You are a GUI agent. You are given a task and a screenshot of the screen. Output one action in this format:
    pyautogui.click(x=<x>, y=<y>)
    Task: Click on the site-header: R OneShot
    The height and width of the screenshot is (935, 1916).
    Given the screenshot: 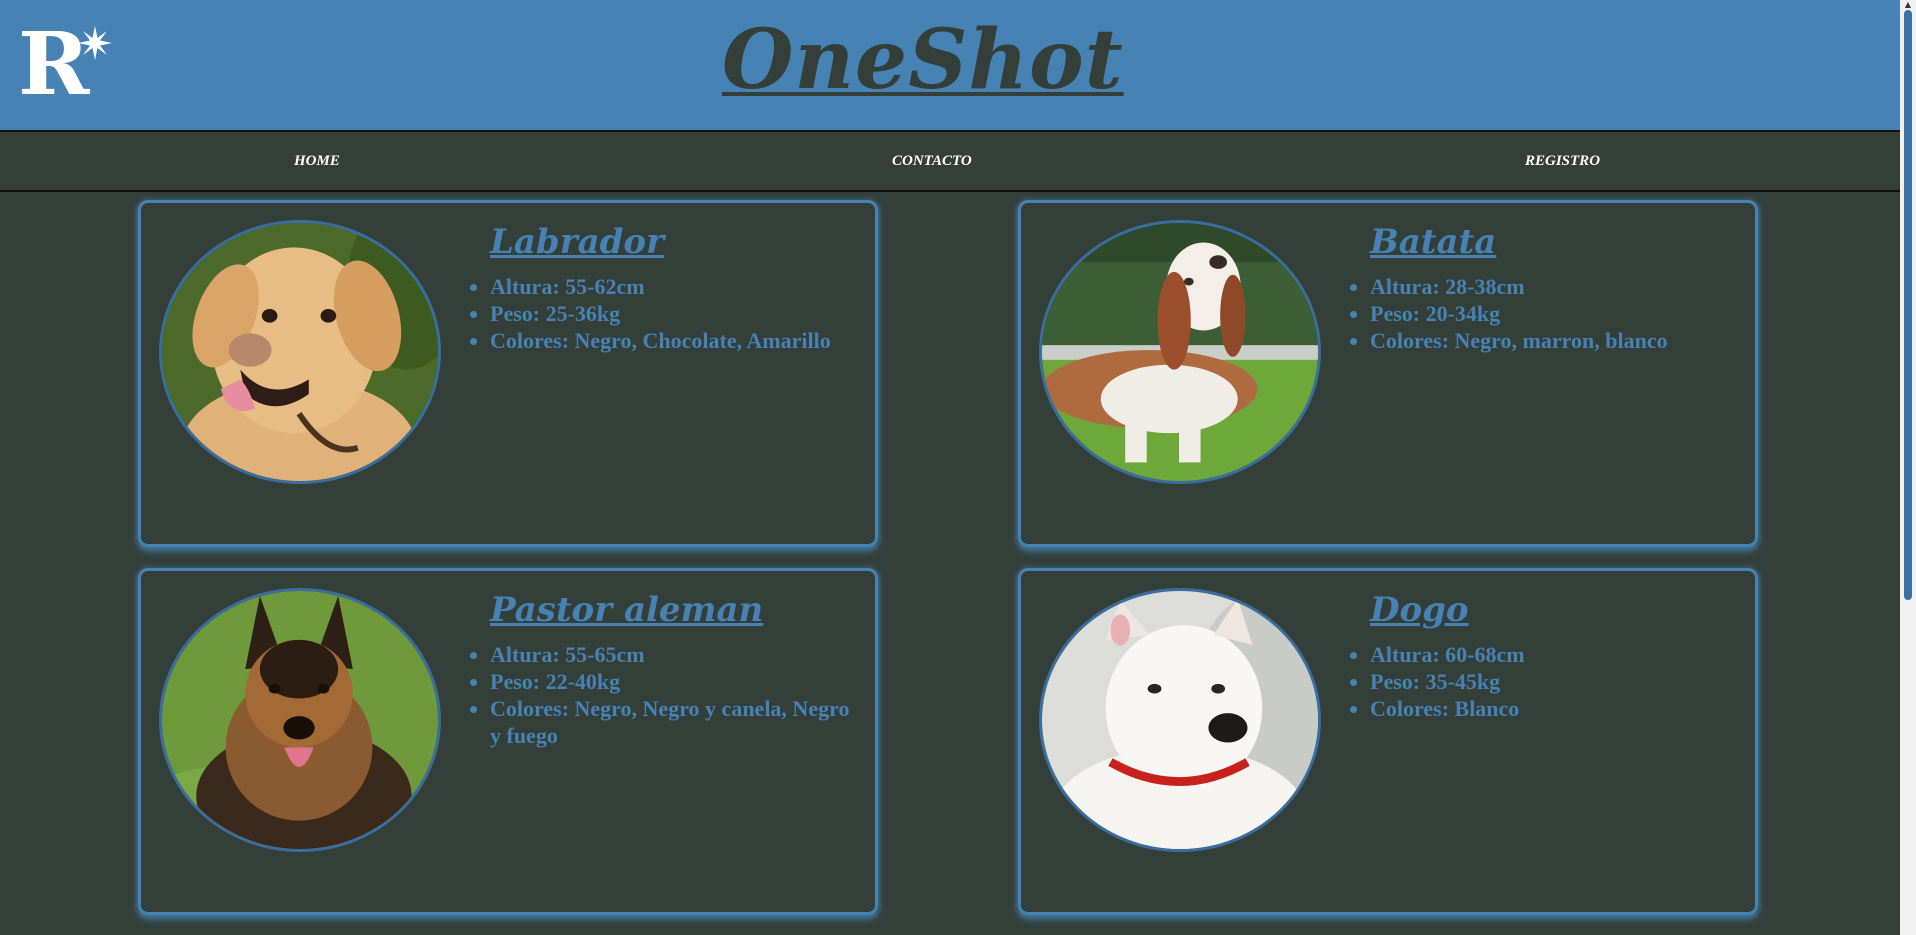 What is the action you would take?
    pyautogui.click(x=950, y=66)
    